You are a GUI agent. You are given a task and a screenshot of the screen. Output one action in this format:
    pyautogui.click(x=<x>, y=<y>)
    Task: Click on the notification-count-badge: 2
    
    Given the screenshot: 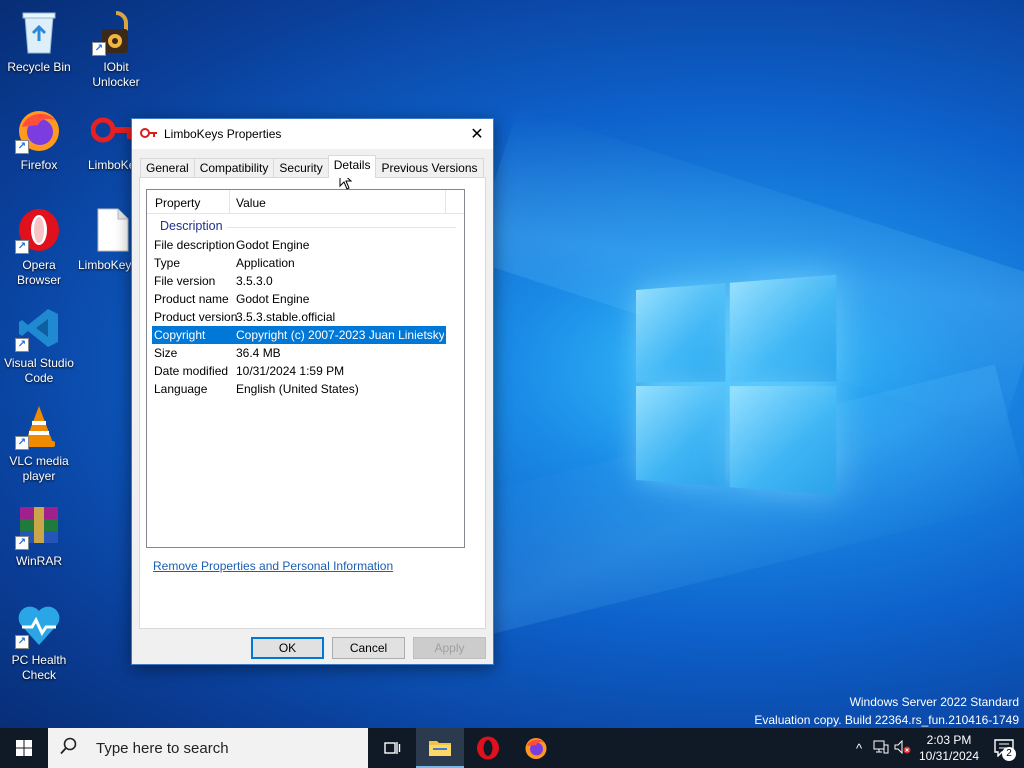 What is the action you would take?
    pyautogui.click(x=1009, y=754)
    